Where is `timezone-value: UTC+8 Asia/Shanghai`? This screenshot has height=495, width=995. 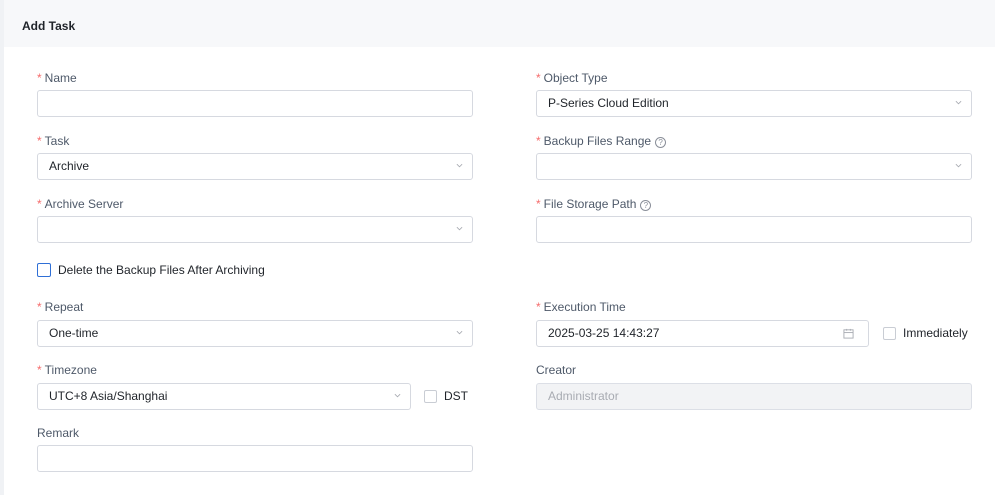 timezone-value: UTC+8 Asia/Shanghai is located at coordinates (108, 396).